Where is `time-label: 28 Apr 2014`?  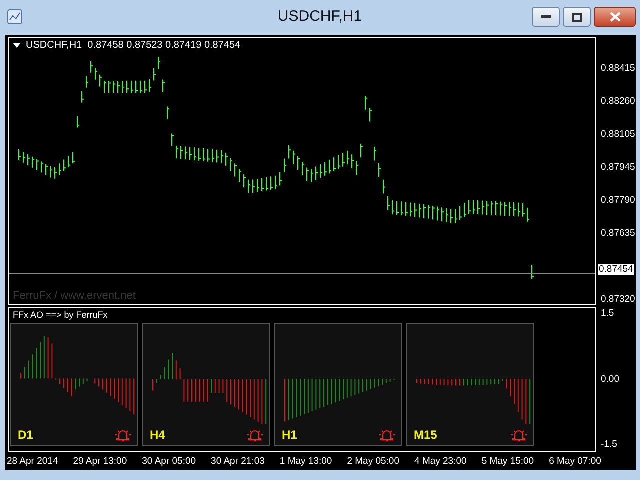 time-label: 28 Apr 2014 is located at coordinates (32, 461).